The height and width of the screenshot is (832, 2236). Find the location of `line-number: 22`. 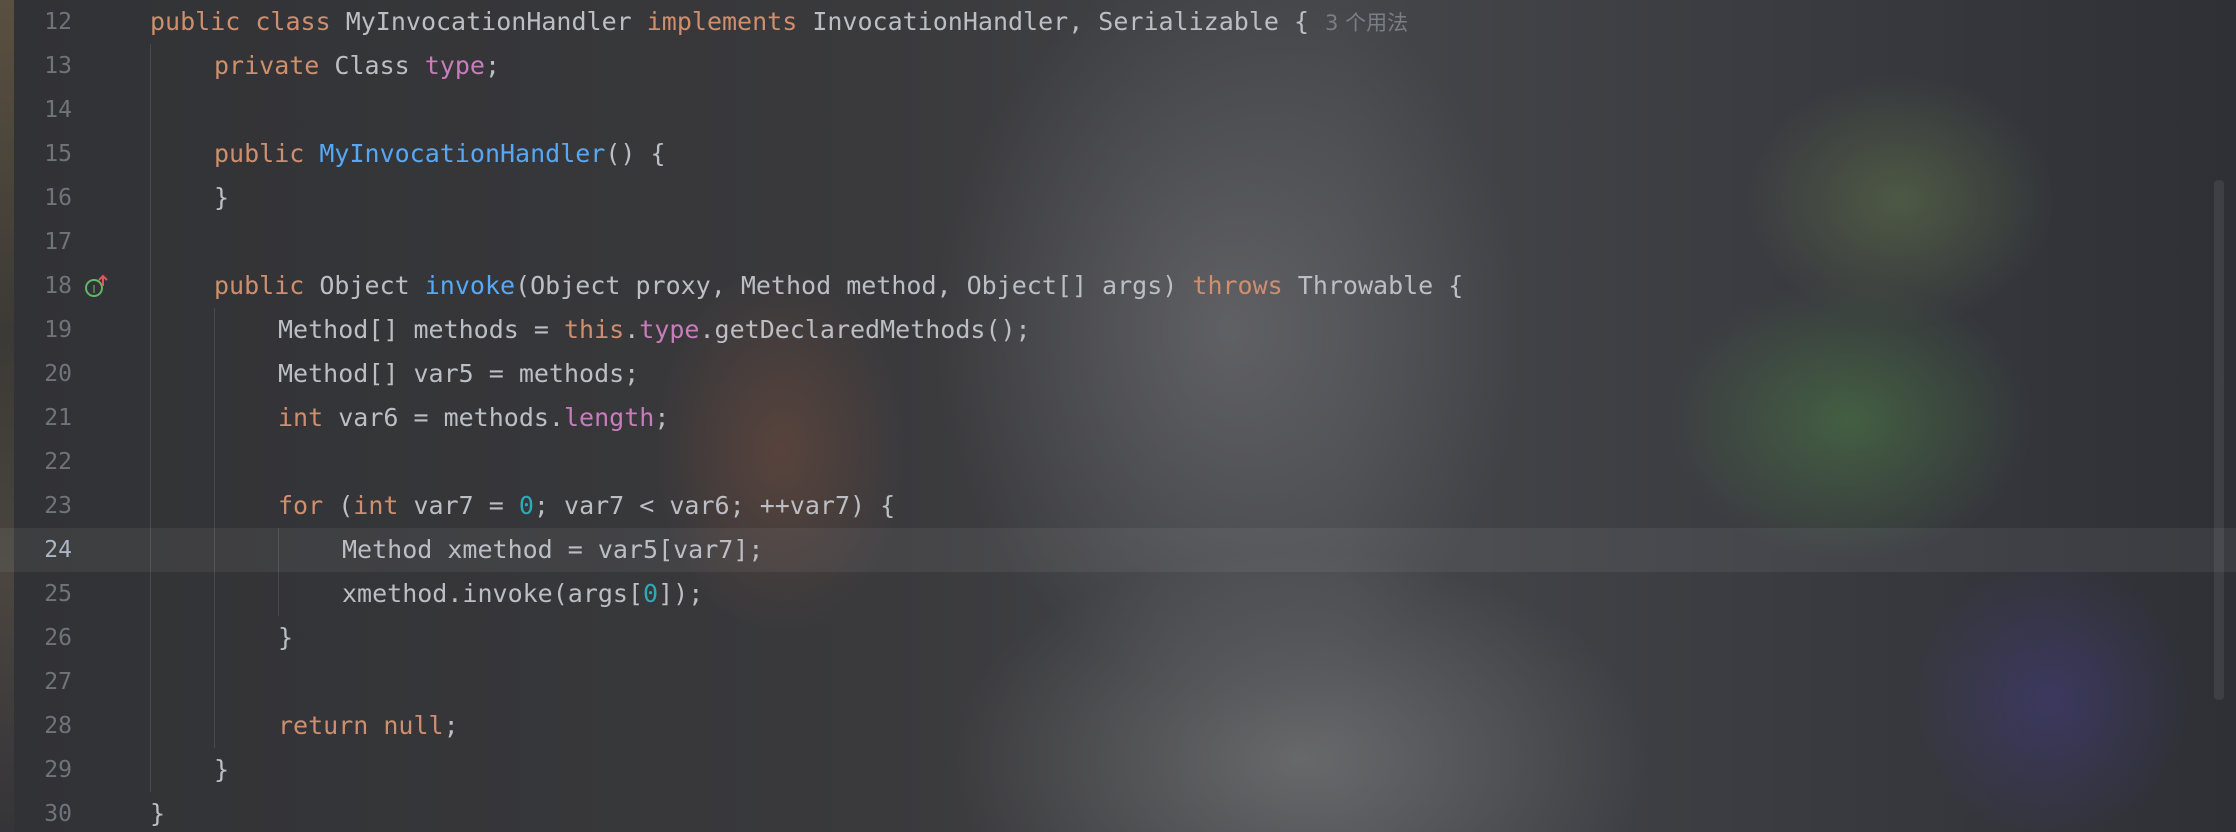

line-number: 22 is located at coordinates (58, 462).